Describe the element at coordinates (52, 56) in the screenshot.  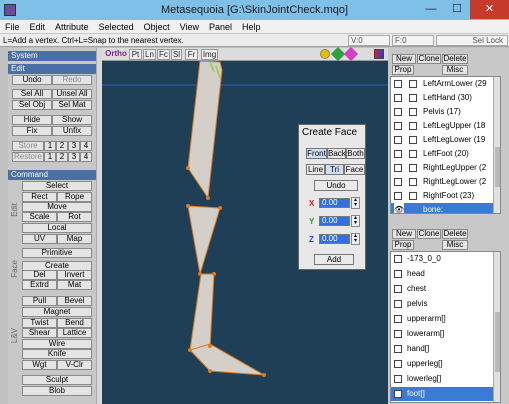
I see `system-header: System` at that location.